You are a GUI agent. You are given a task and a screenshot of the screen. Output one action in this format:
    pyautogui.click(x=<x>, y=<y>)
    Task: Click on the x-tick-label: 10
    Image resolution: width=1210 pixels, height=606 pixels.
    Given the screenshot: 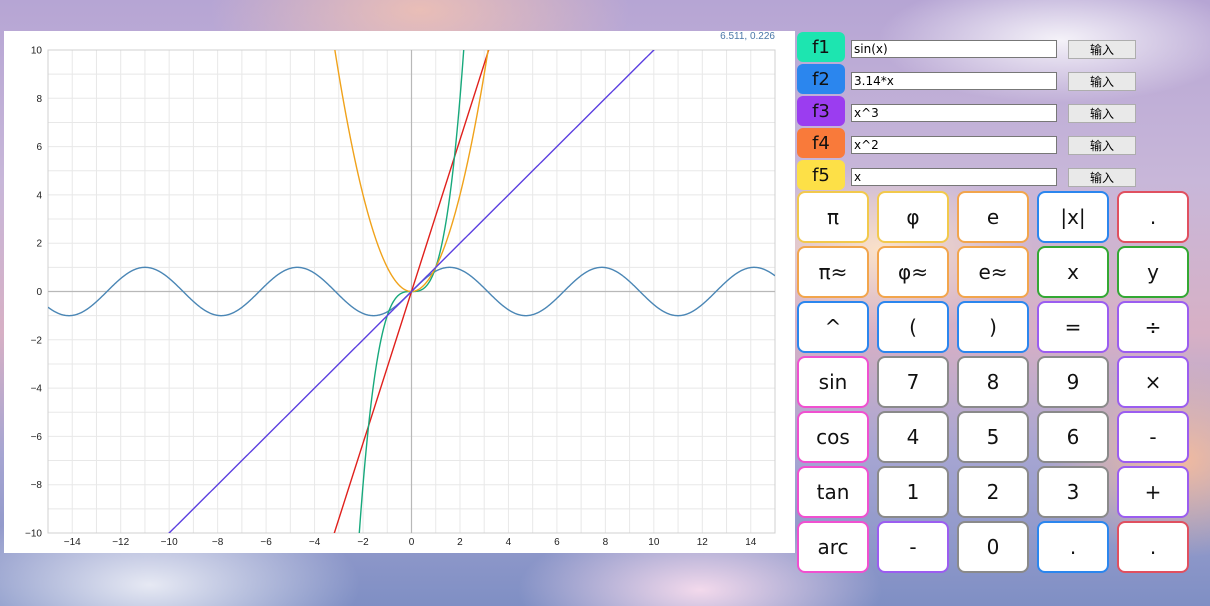 What is the action you would take?
    pyautogui.click(x=654, y=542)
    